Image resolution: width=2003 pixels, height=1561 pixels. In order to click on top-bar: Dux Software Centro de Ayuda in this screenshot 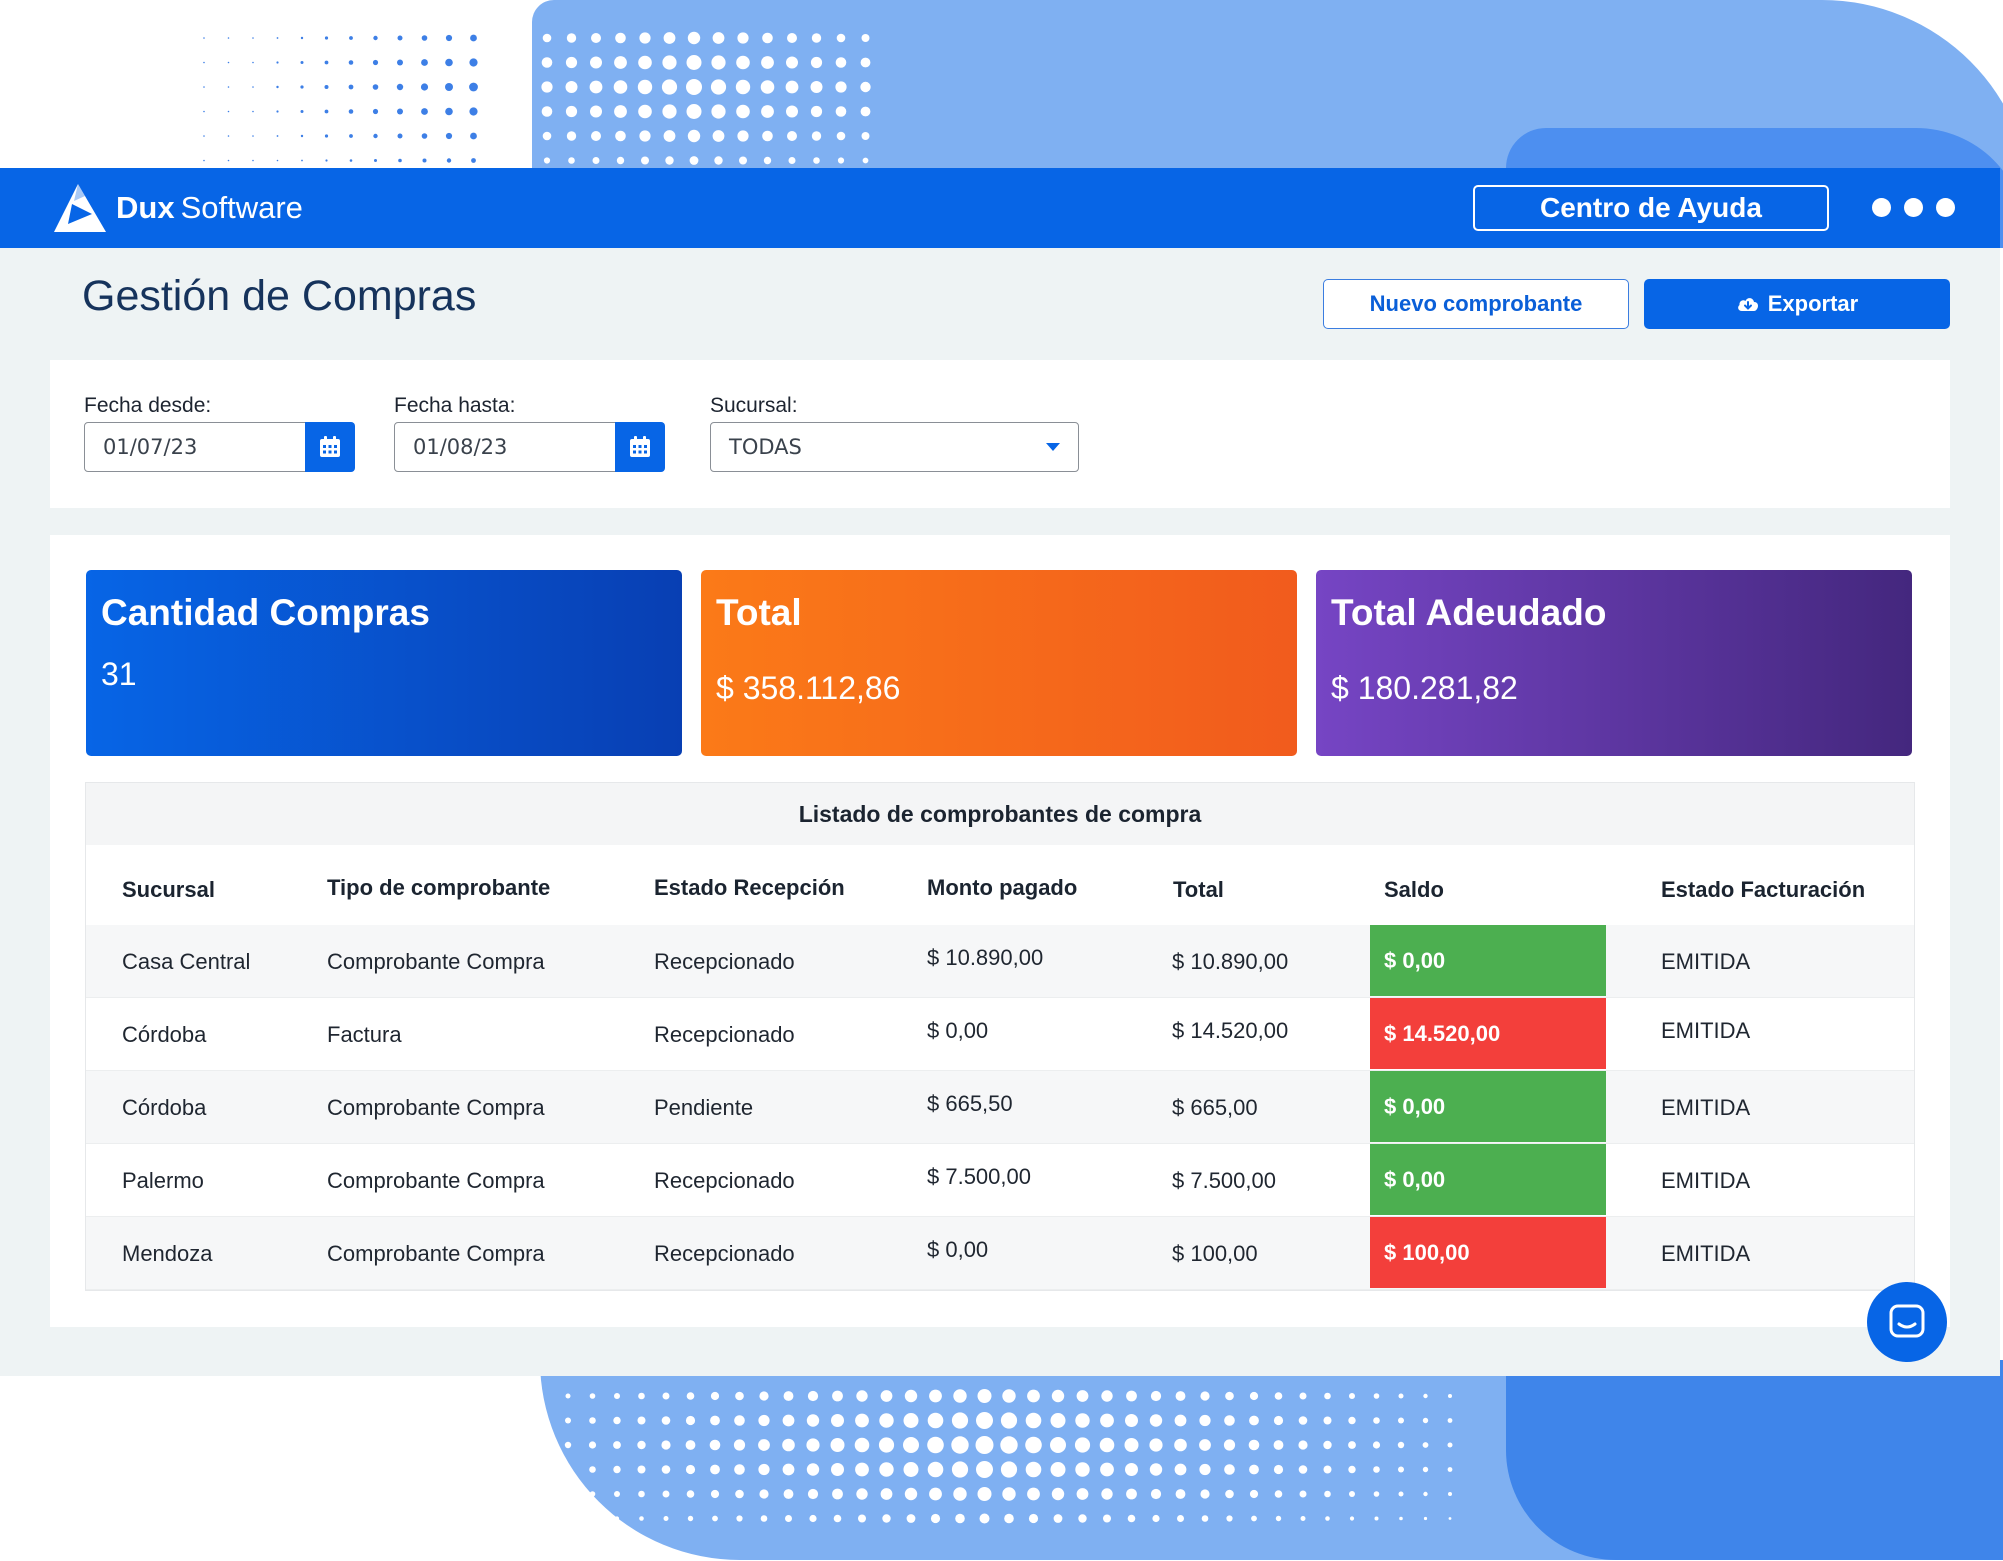, I will do `click(1000, 208)`.